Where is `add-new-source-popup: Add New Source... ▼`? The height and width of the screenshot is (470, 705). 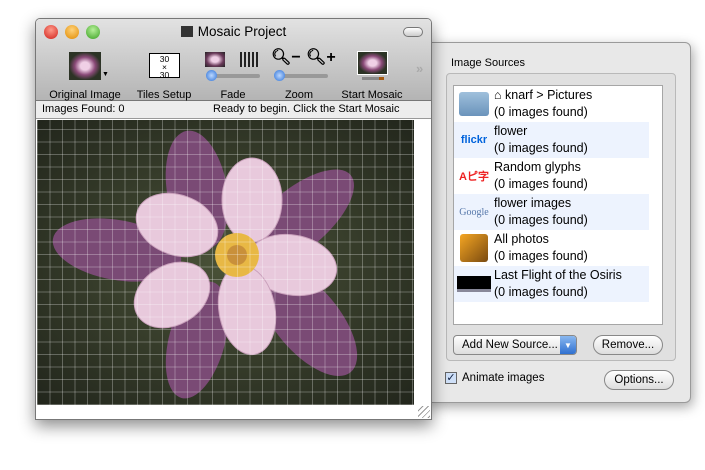 add-new-source-popup: Add New Source... ▼ is located at coordinates (515, 345).